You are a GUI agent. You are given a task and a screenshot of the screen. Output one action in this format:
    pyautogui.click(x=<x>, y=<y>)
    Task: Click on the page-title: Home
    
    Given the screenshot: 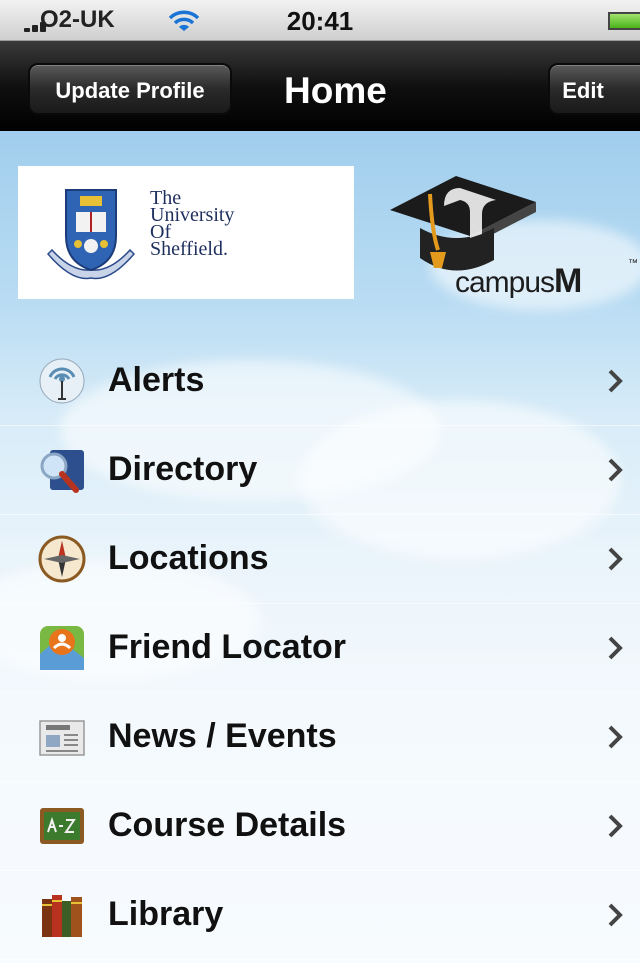 What is the action you would take?
    pyautogui.click(x=335, y=90)
    